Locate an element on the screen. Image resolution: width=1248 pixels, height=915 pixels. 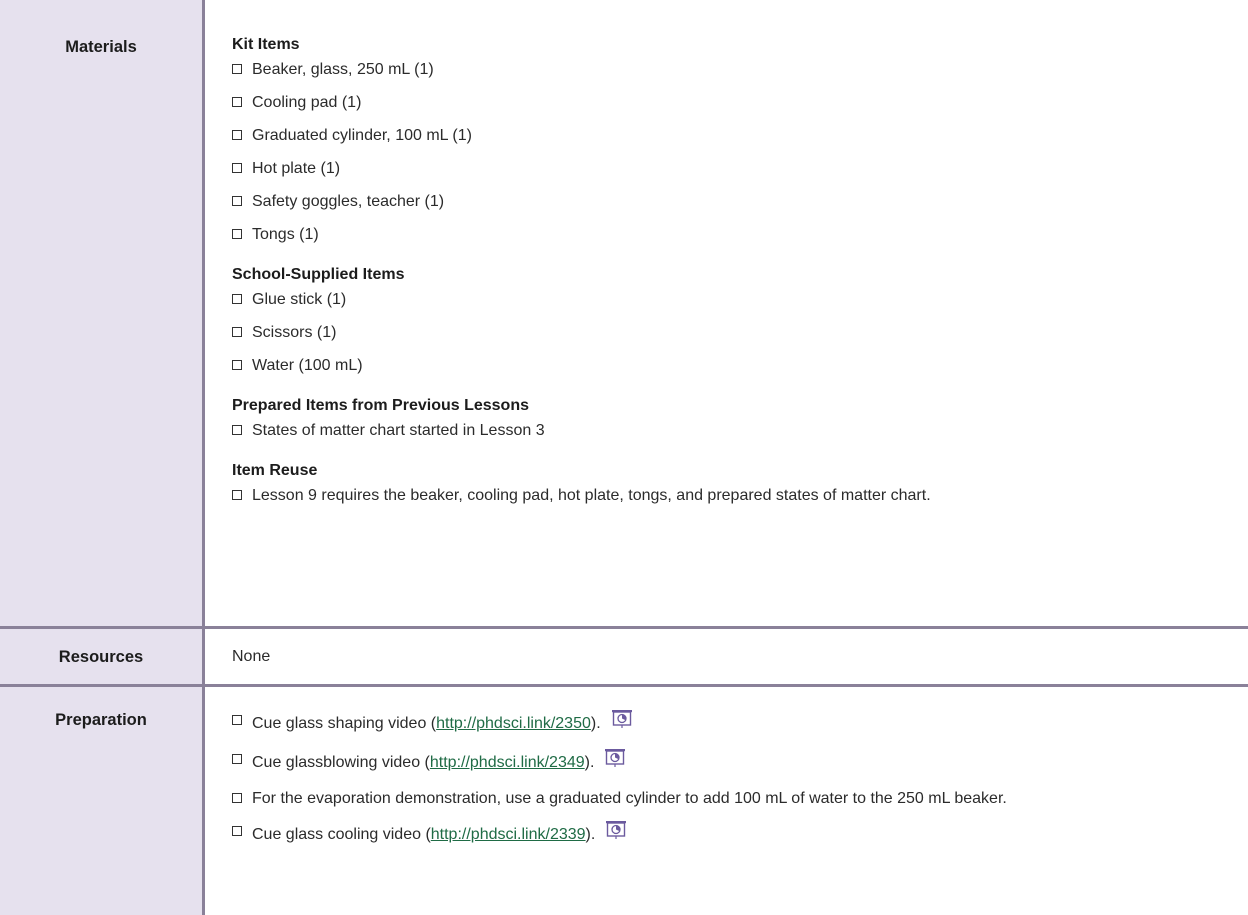
video-link: http://phdsci.link/2350 is located at coordinates (513, 723).